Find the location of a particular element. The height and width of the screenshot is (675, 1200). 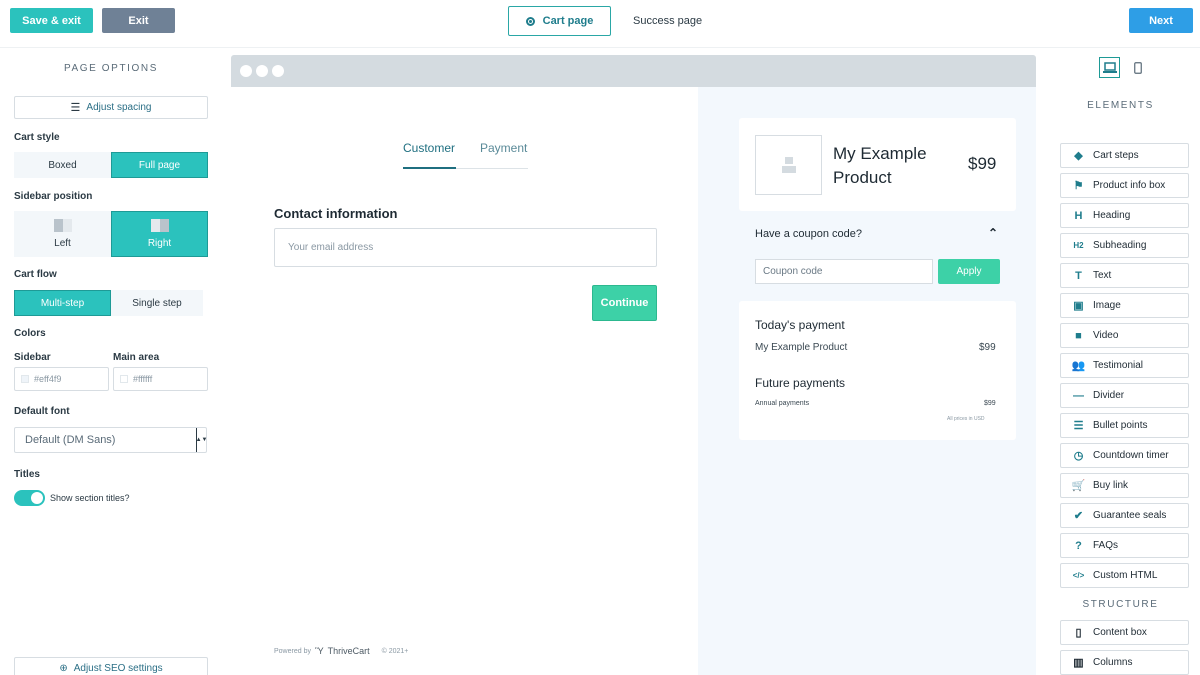

step-active-underline is located at coordinates (429, 168).